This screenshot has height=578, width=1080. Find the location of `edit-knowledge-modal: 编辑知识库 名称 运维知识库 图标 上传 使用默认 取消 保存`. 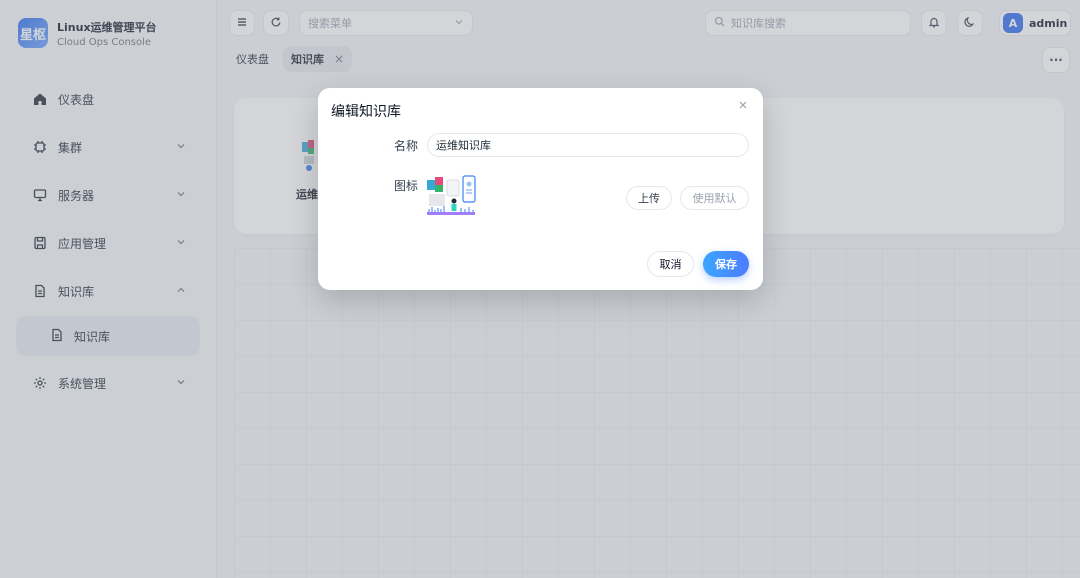

edit-knowledge-modal: 编辑知识库 名称 运维知识库 图标 上传 使用默认 取消 保存 is located at coordinates (540, 189).